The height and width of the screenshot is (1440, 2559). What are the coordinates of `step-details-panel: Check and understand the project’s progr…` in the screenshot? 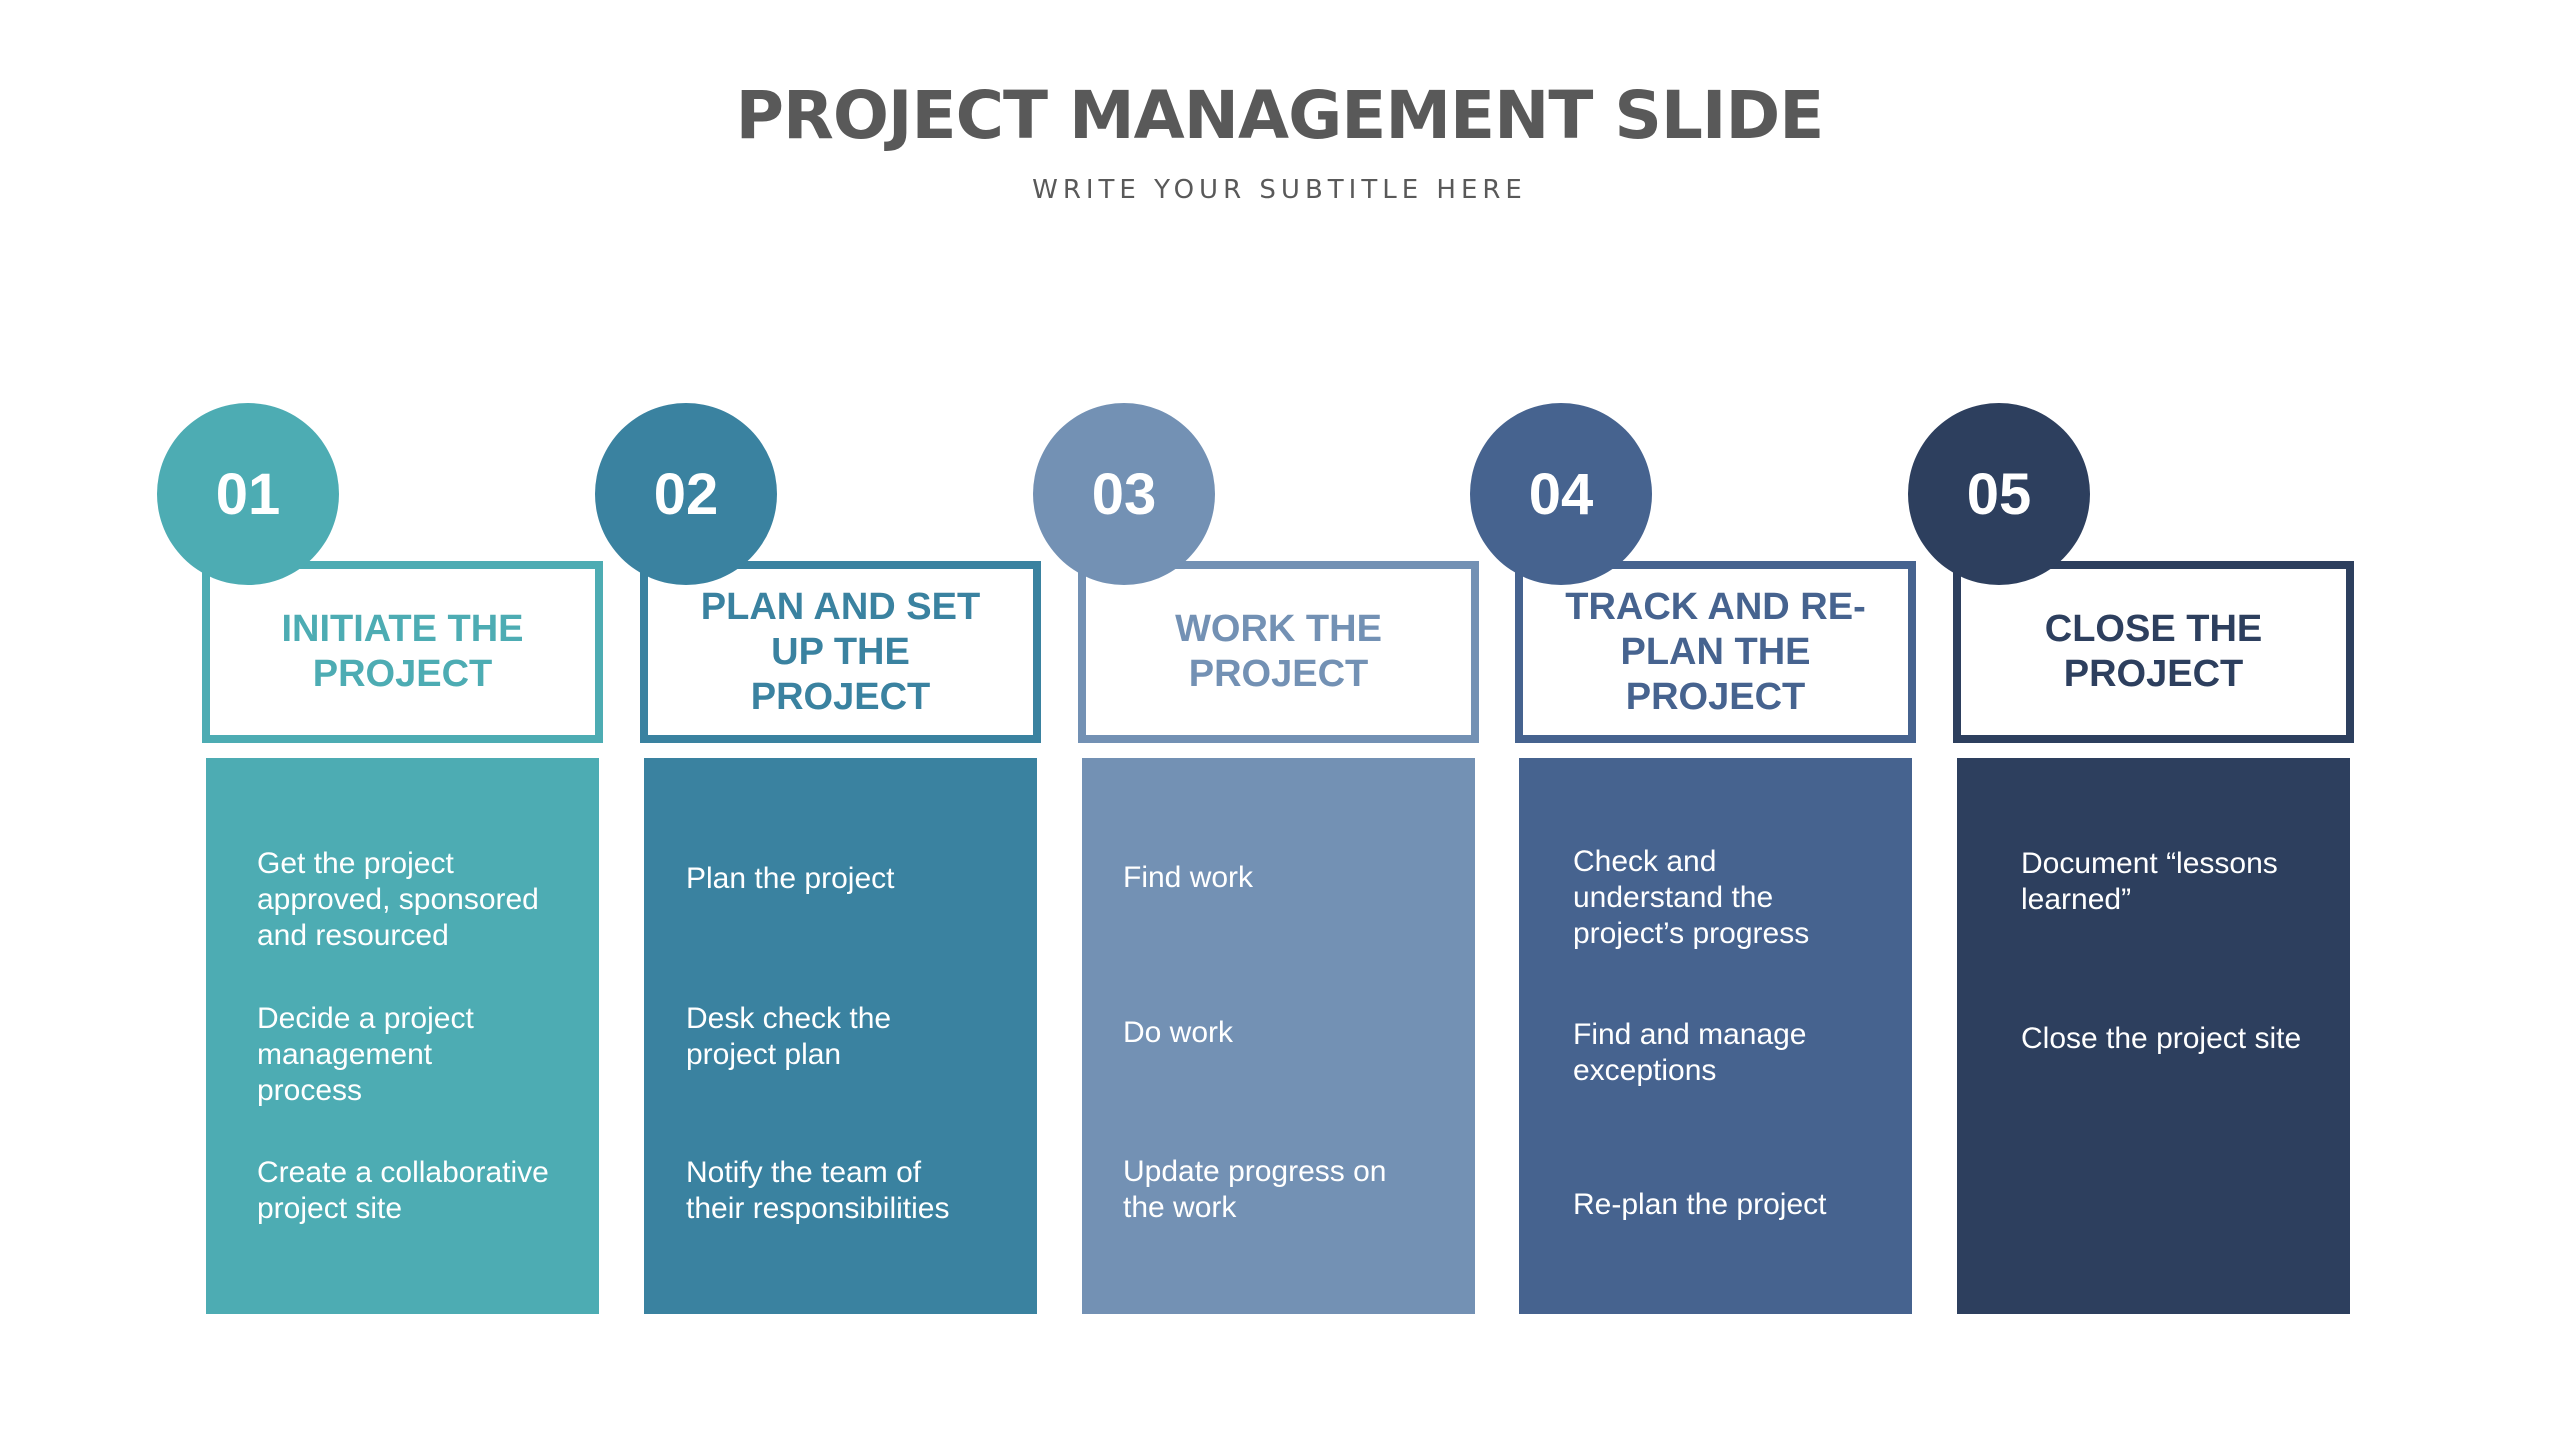 It's located at (1715, 1036).